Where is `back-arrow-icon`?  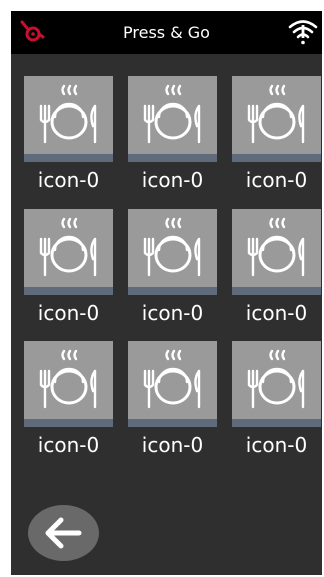 back-arrow-icon is located at coordinates (63, 533).